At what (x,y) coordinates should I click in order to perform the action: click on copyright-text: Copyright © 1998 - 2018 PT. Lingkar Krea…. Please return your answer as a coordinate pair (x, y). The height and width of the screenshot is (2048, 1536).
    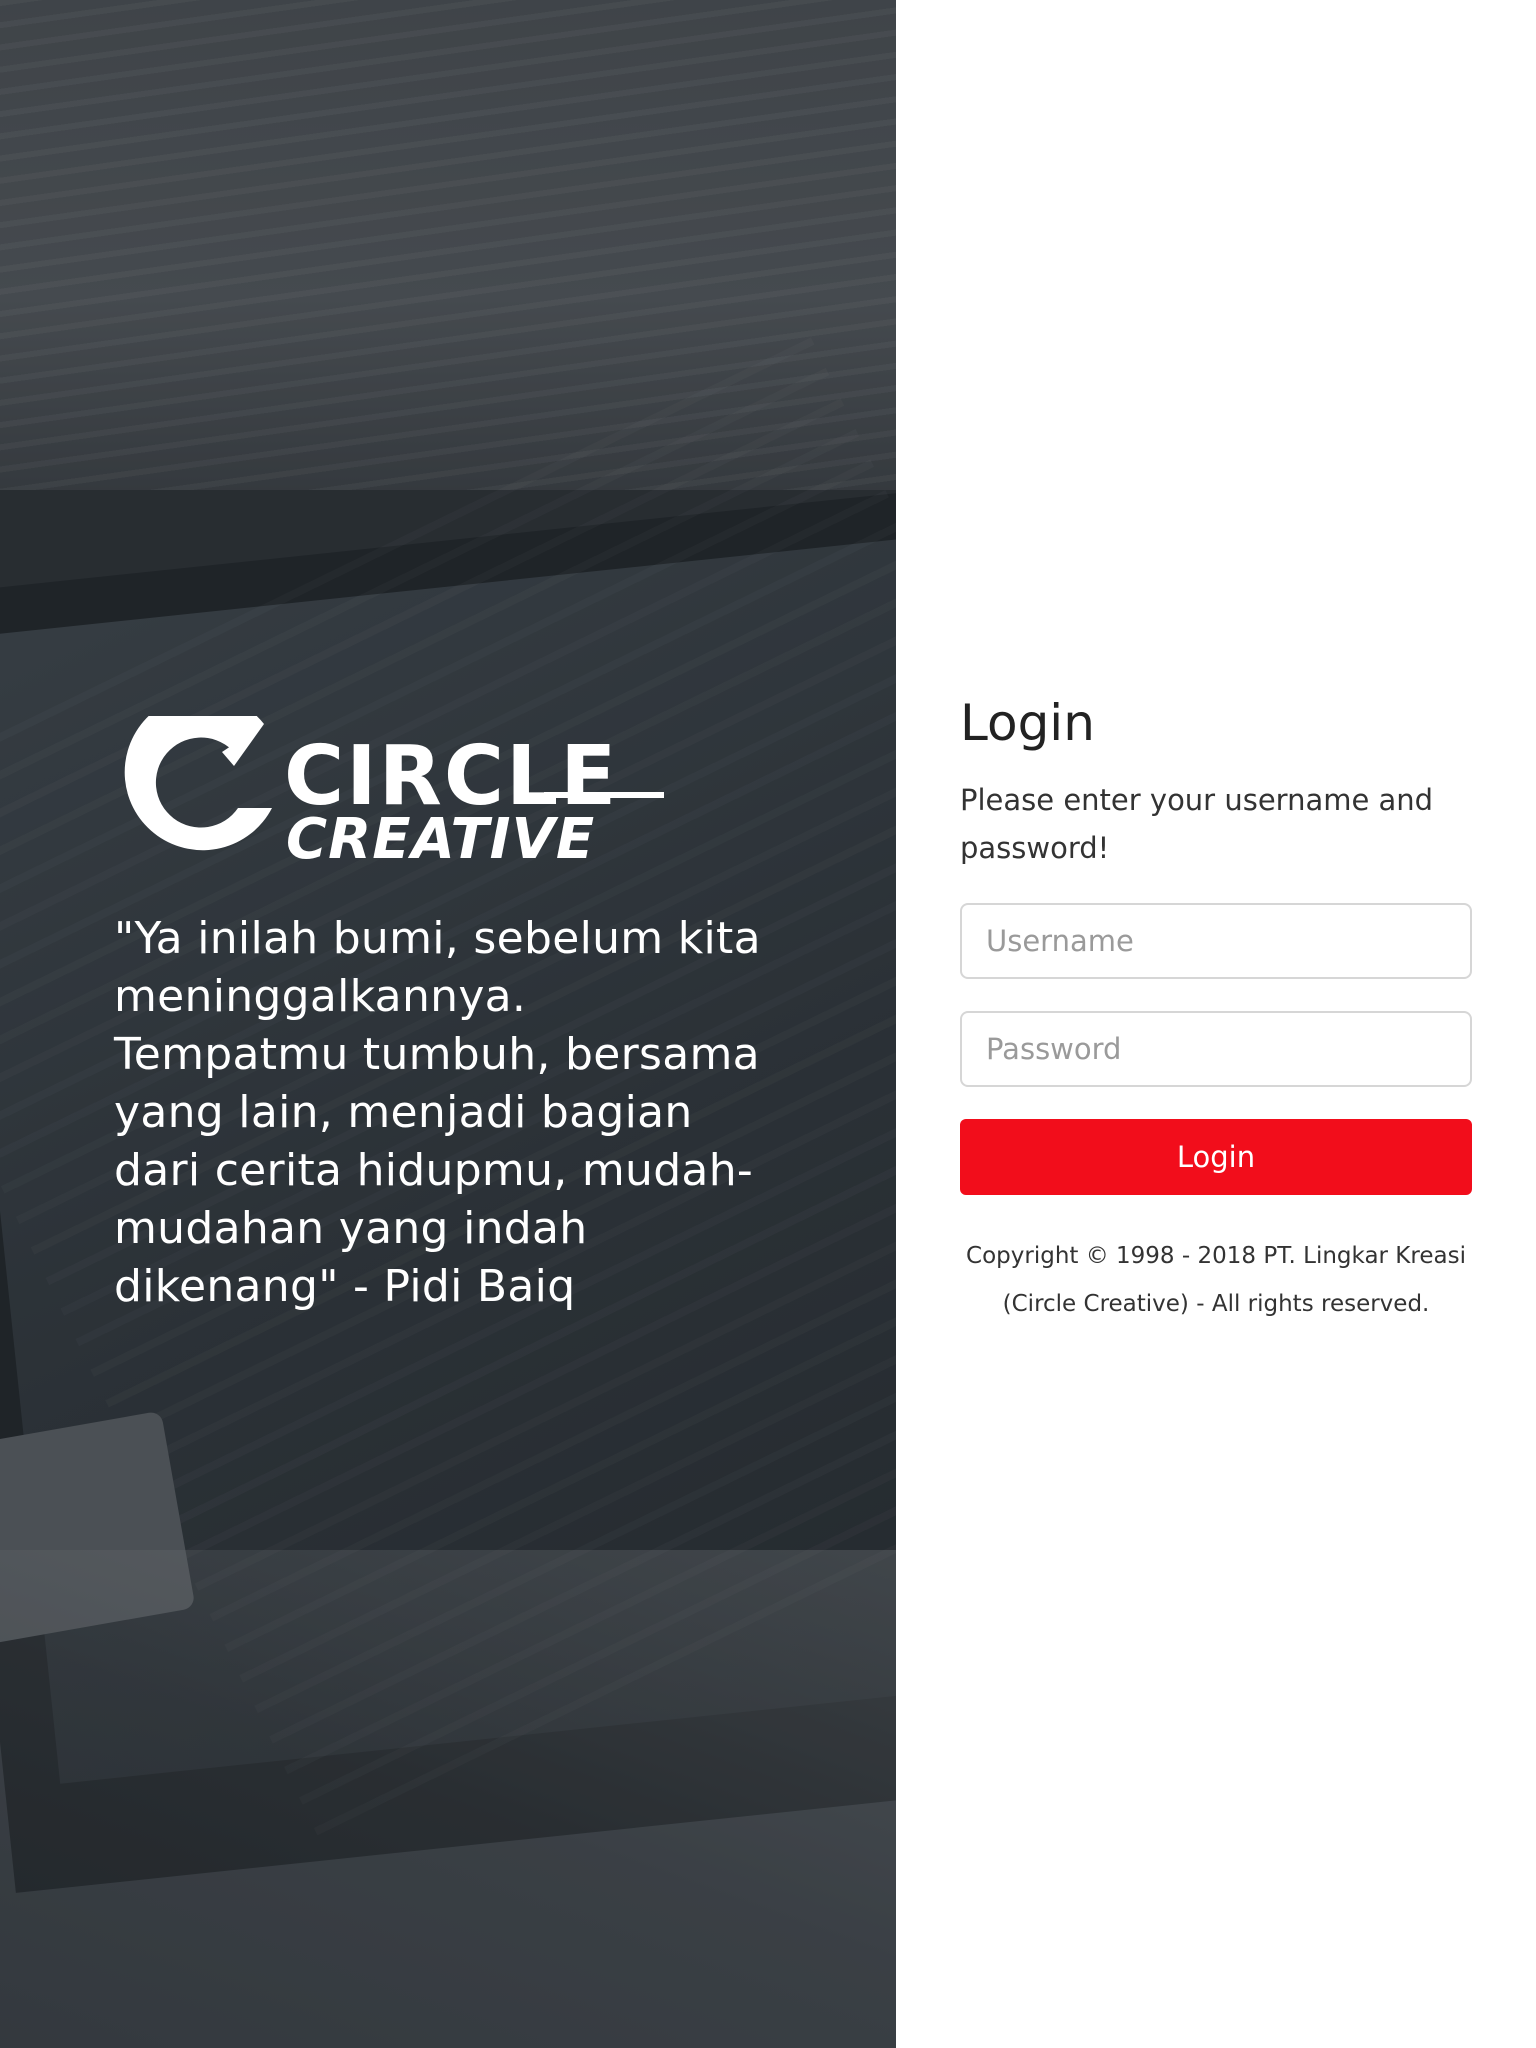
    Looking at the image, I should click on (1216, 1280).